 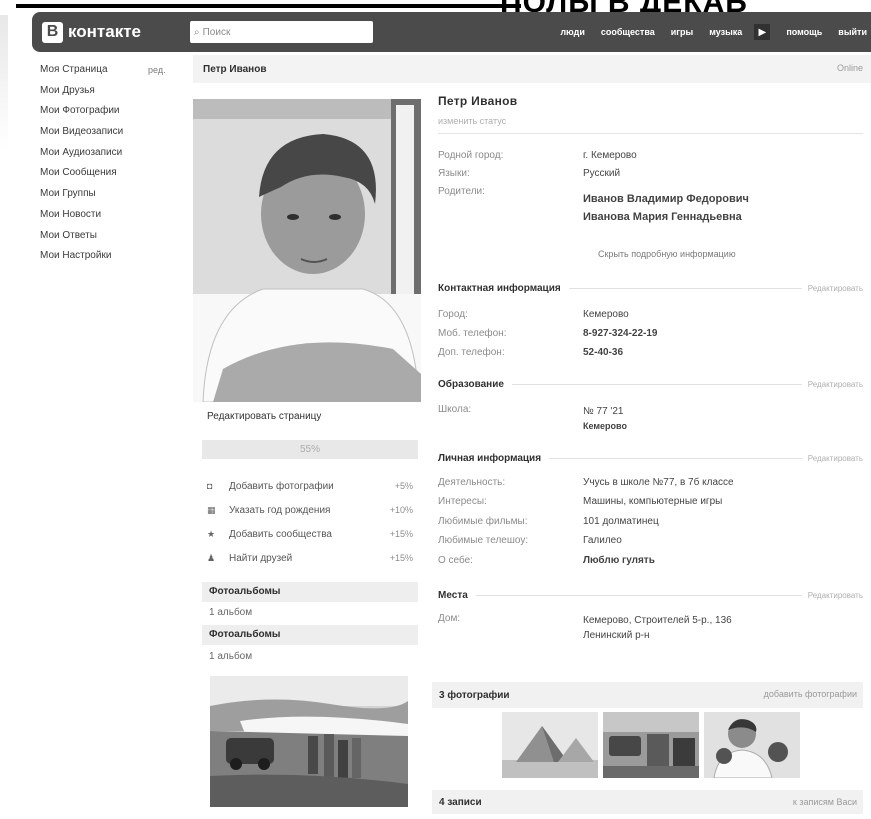 I want to click on add-communities-action: ★ Добавить сообщества +15%, so click(x=313, y=534).